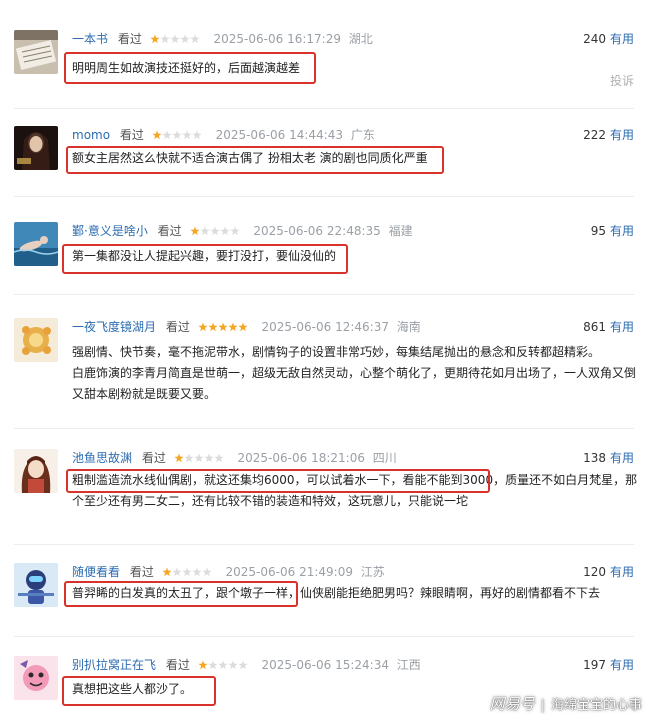 The image size is (660, 720). What do you see at coordinates (289, 572) in the screenshot?
I see `review-time: 2025-06-06 21:49:09` at bounding box center [289, 572].